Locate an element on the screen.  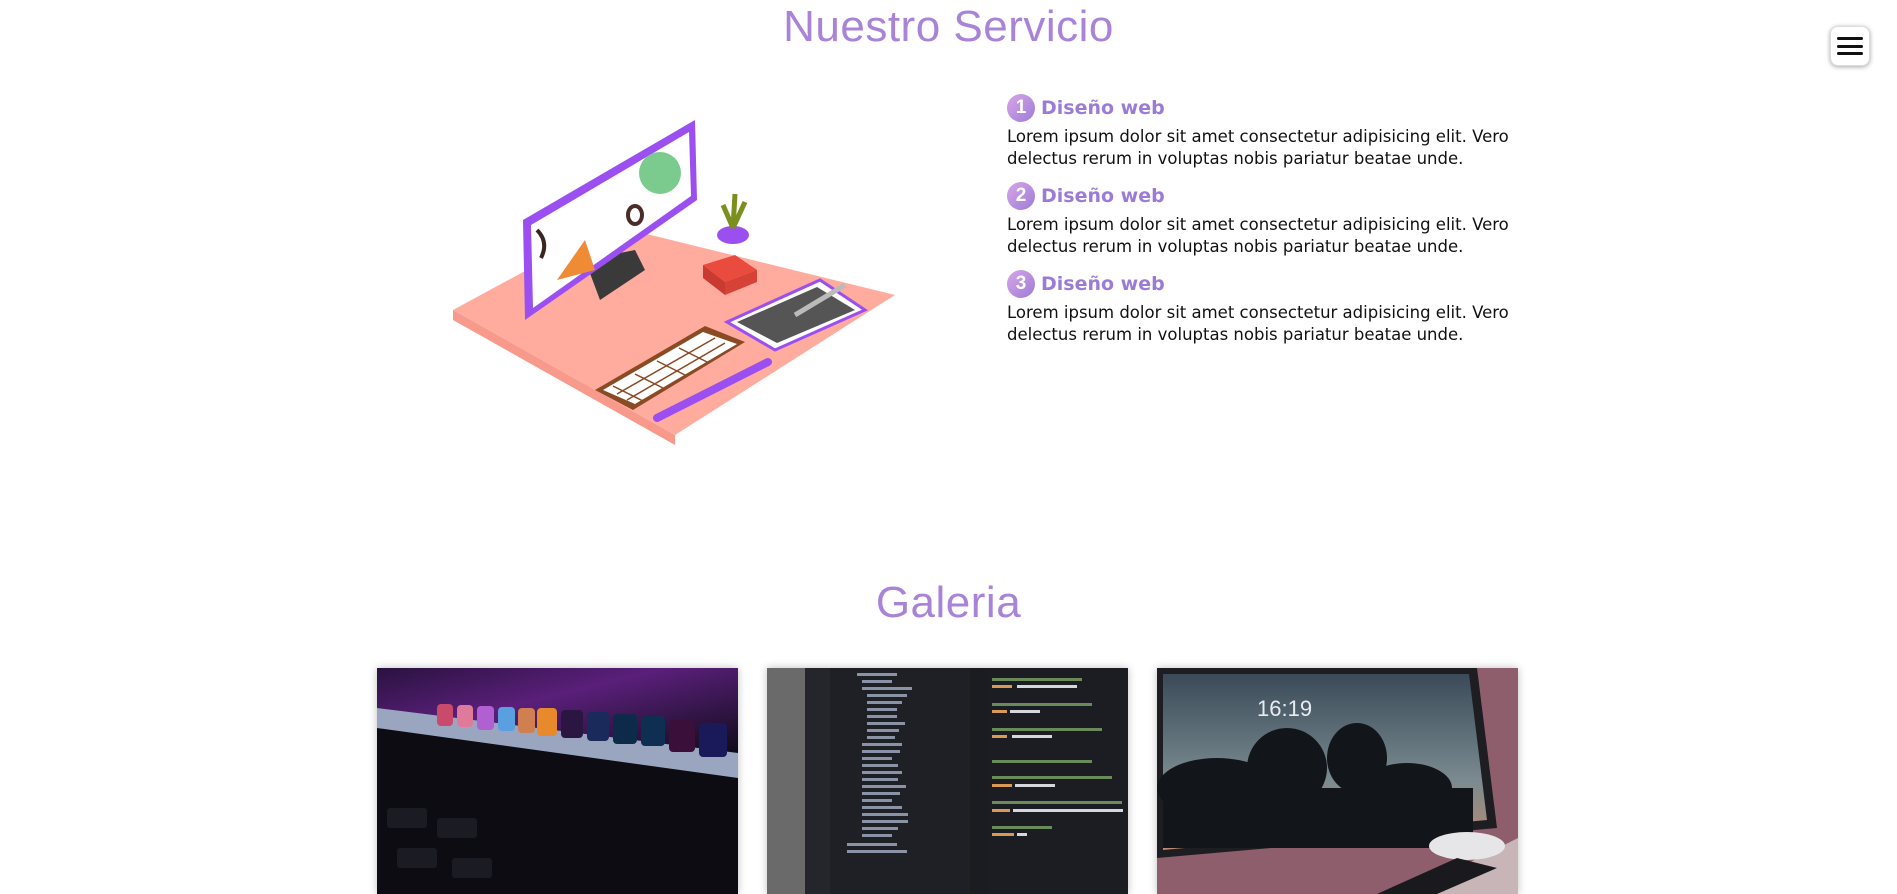
gallery-photo-laptop-dock is located at coordinates (557, 781).